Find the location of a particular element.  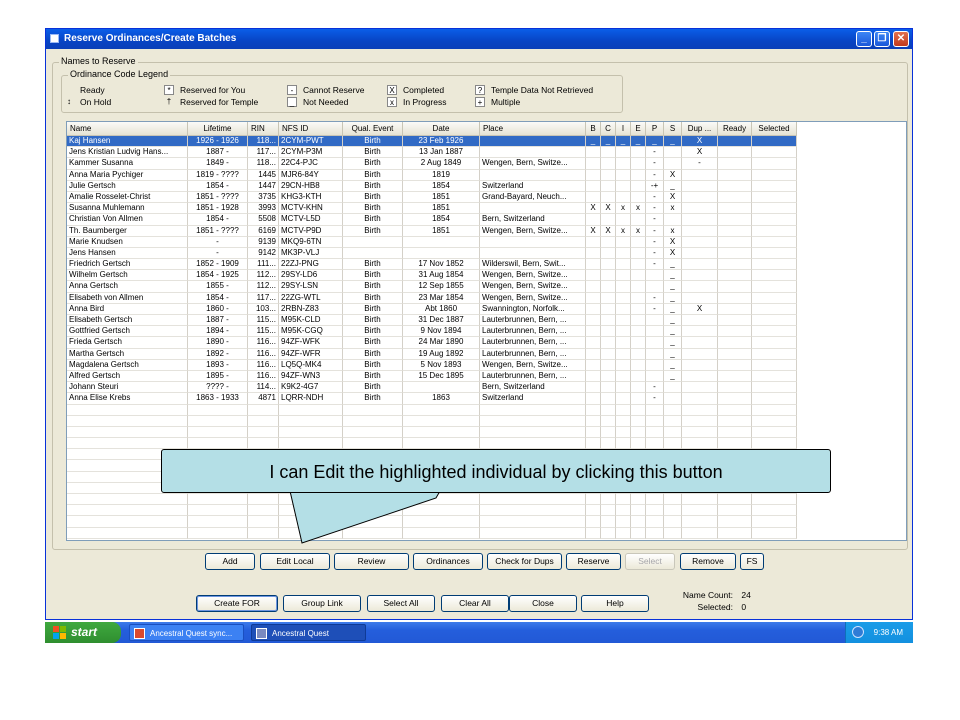

column-header: S is located at coordinates (673, 129).